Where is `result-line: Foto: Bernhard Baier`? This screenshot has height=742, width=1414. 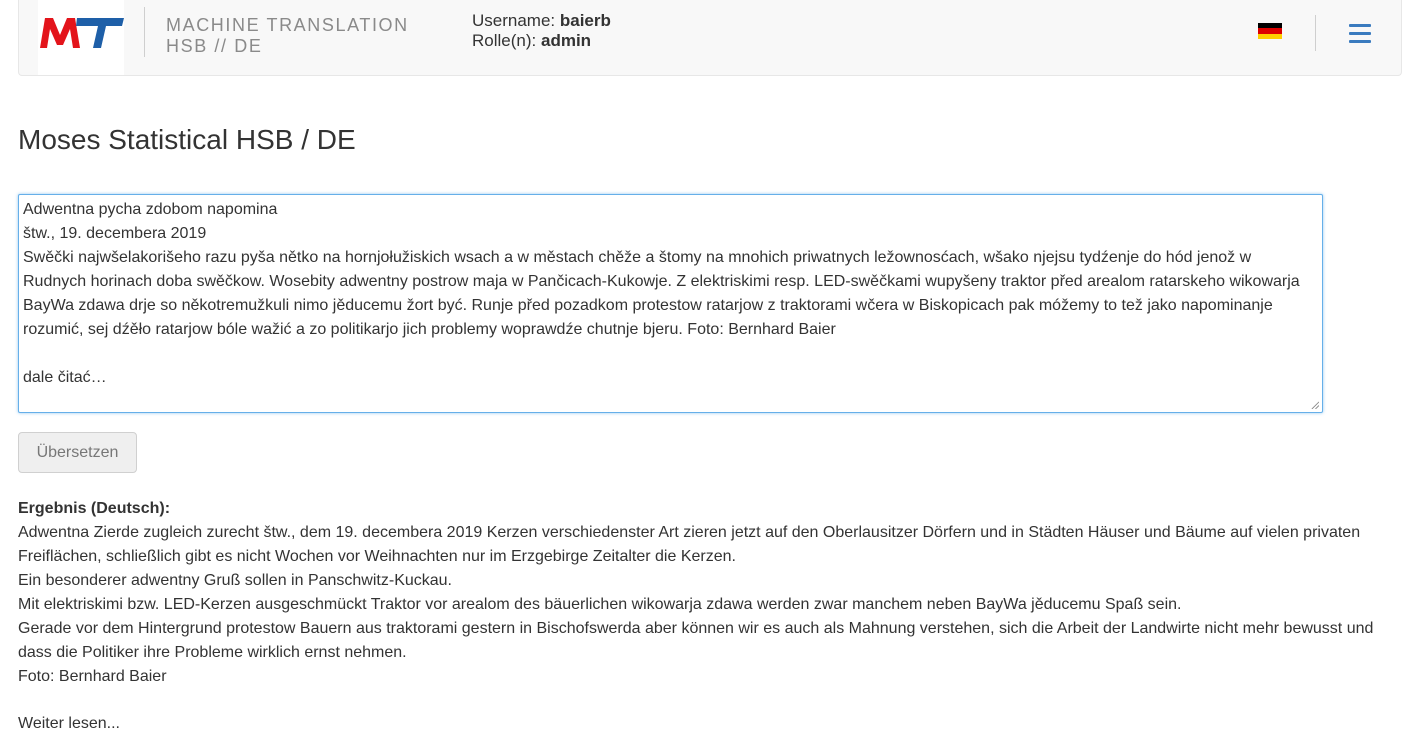
result-line: Foto: Bernhard Baier is located at coordinates (92, 676).